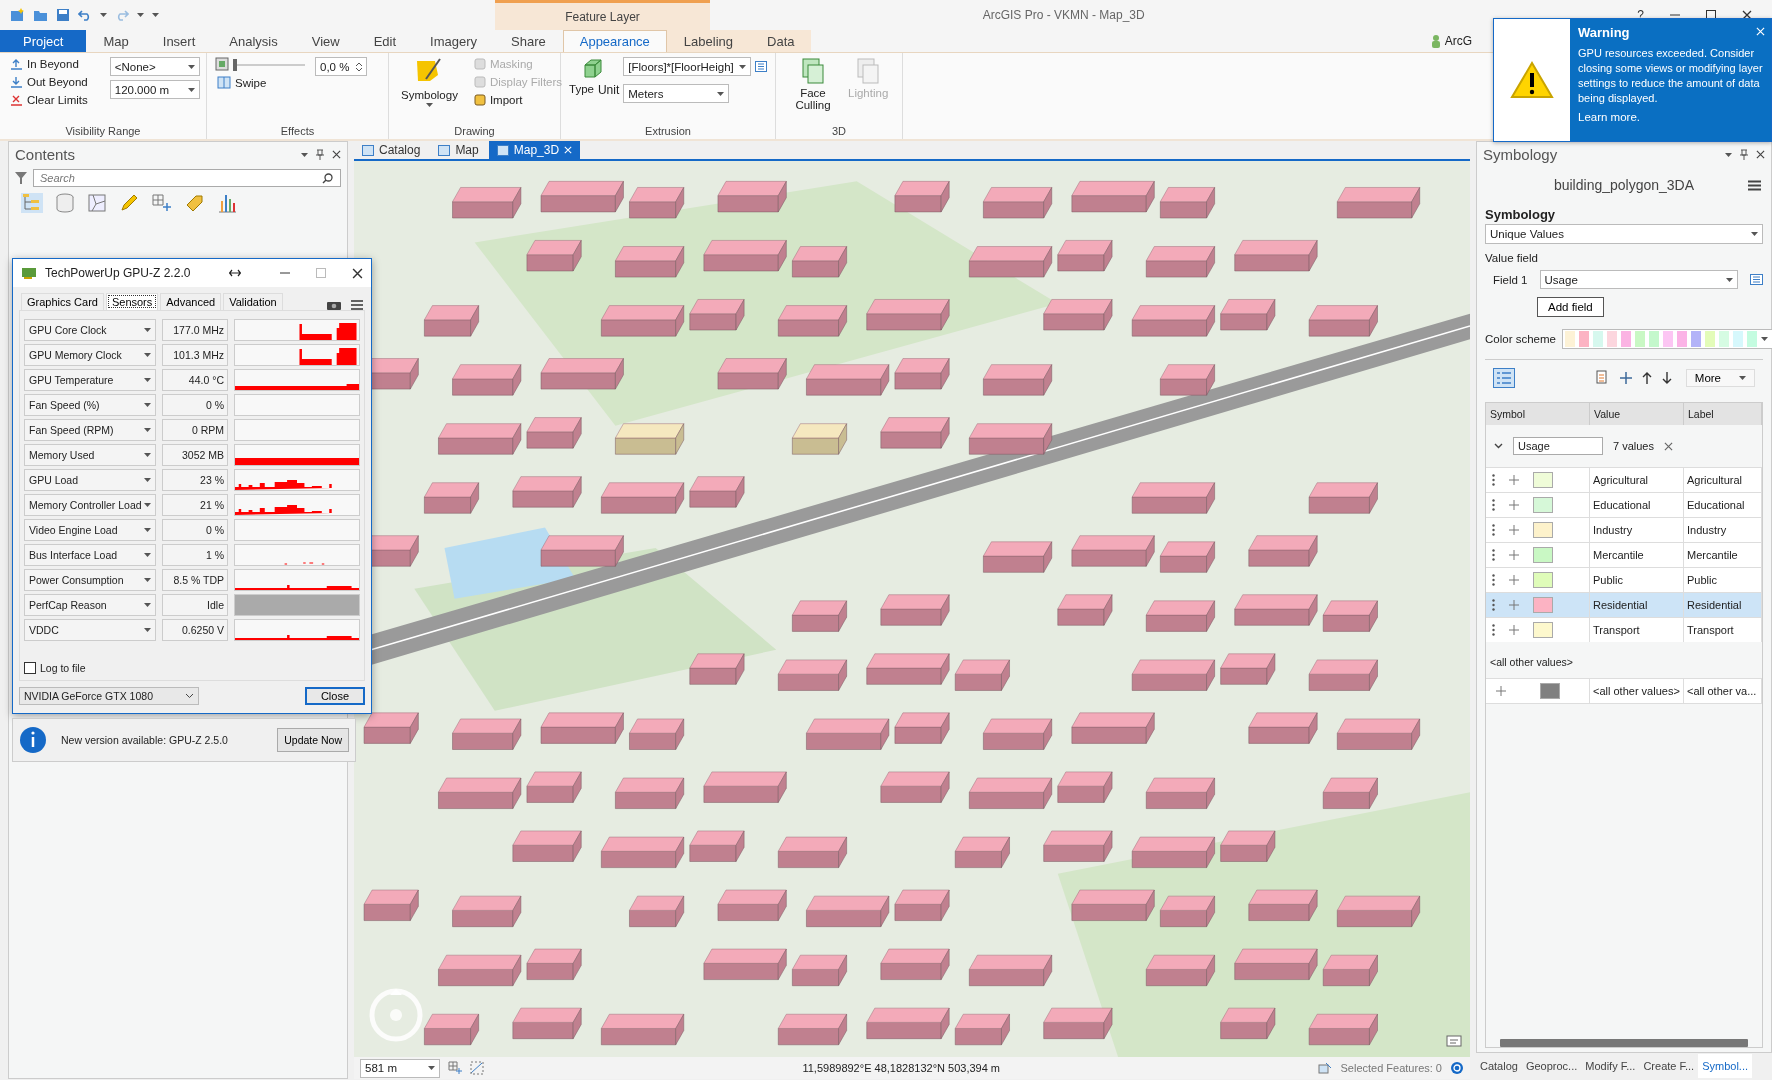 The width and height of the screenshot is (1772, 1080). Describe the element at coordinates (429, 91) in the screenshot. I see `symbology-button: Symbology` at that location.